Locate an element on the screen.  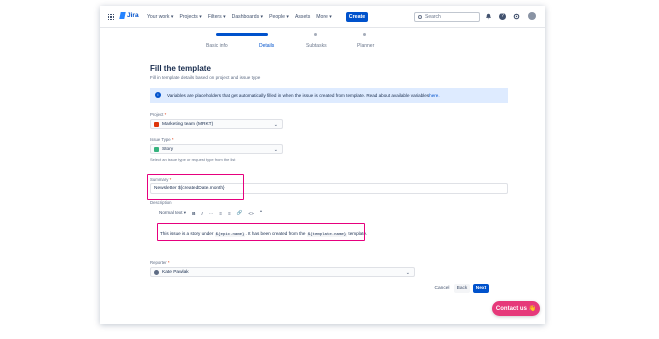
nav-more: More ▾ is located at coordinates (324, 17).